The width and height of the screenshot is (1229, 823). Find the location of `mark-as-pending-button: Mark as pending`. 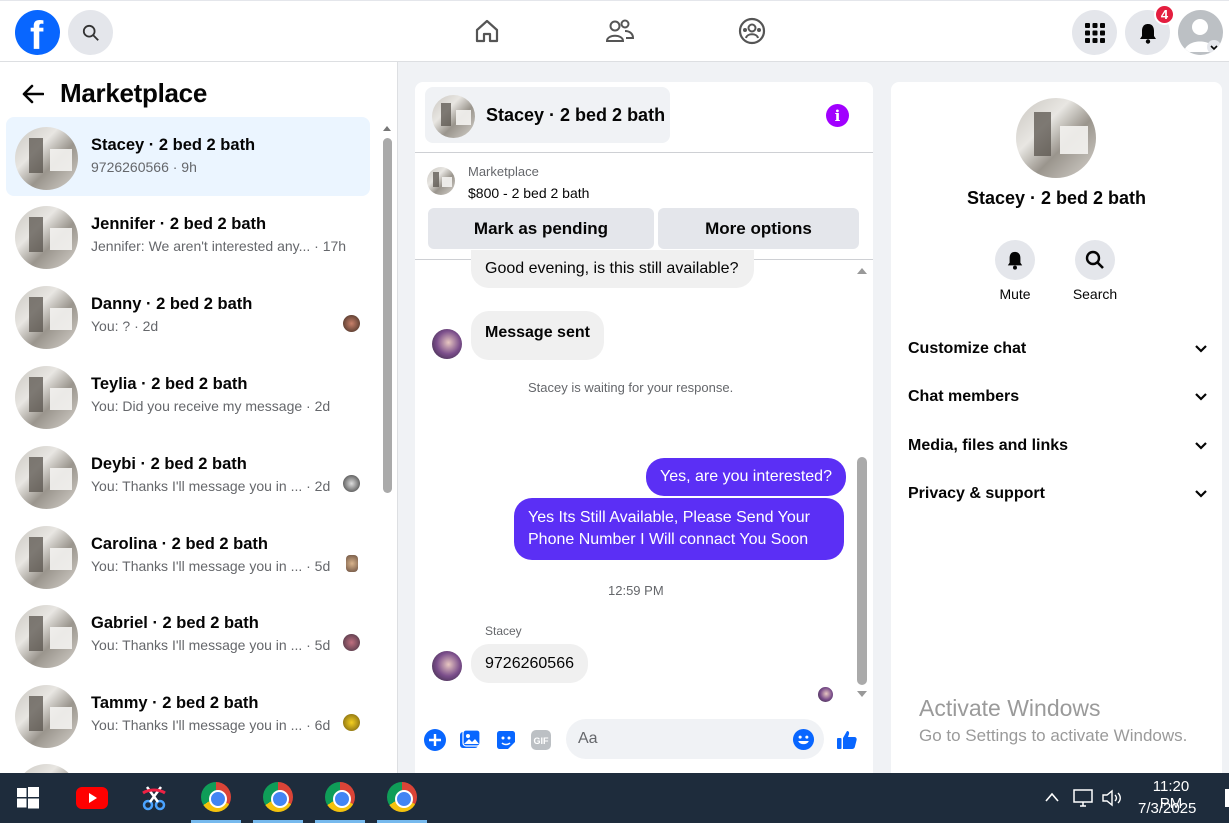

mark-as-pending-button: Mark as pending is located at coordinates (541, 228).